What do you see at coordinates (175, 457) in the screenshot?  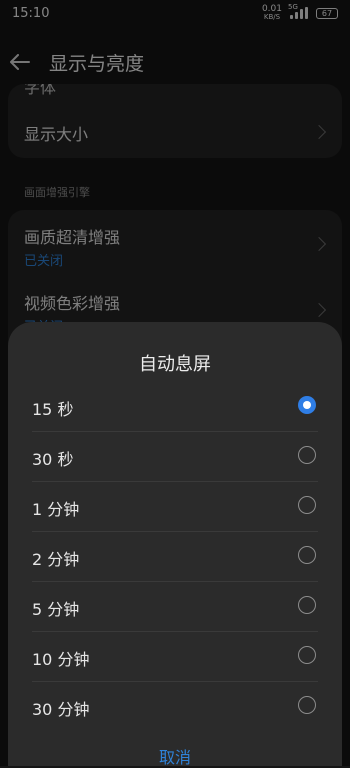 I see `option-30s: 30 秒` at bounding box center [175, 457].